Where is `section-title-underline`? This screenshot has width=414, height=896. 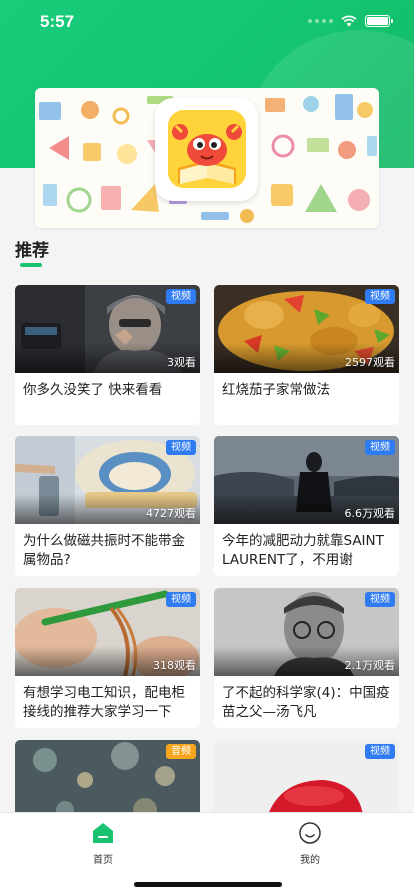
section-title-underline is located at coordinates (31, 265).